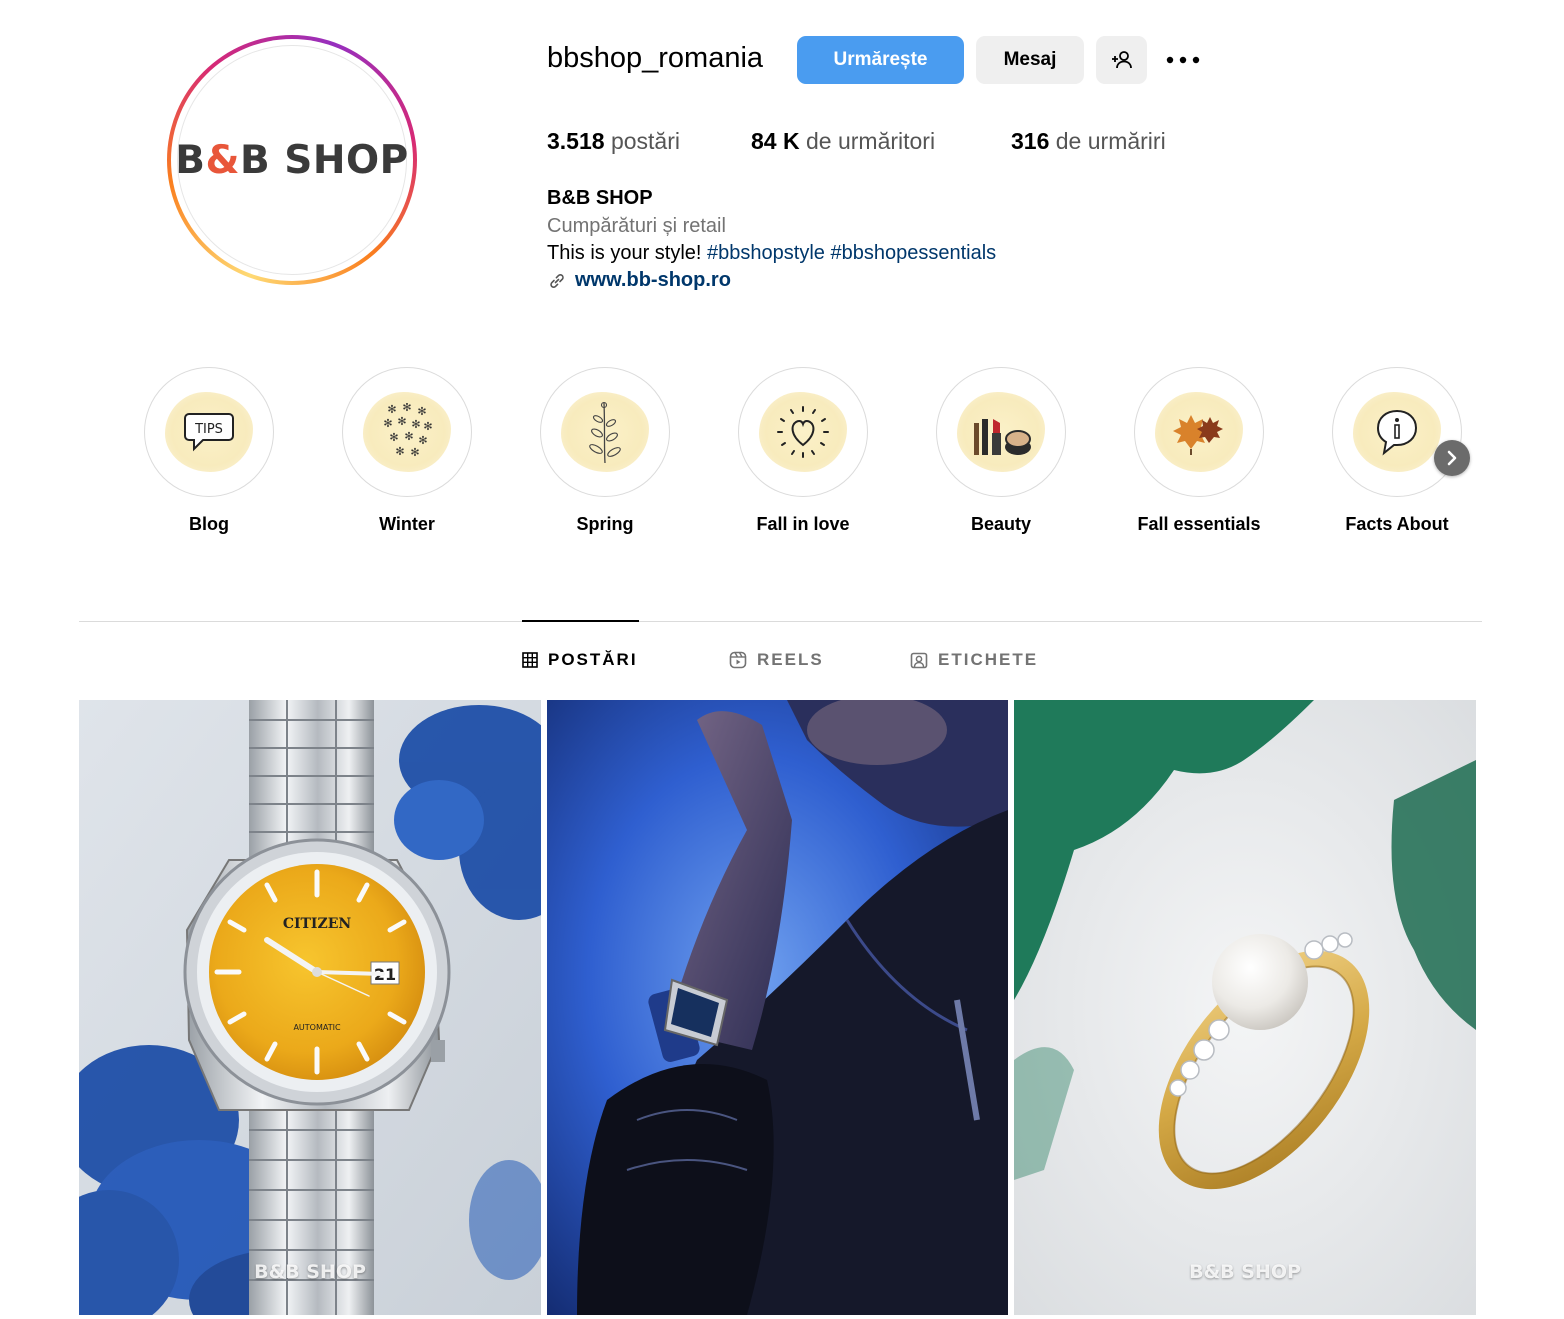 This screenshot has width=1564, height=1319. What do you see at coordinates (919, 660) in the screenshot?
I see `tagged-user-icon` at bounding box center [919, 660].